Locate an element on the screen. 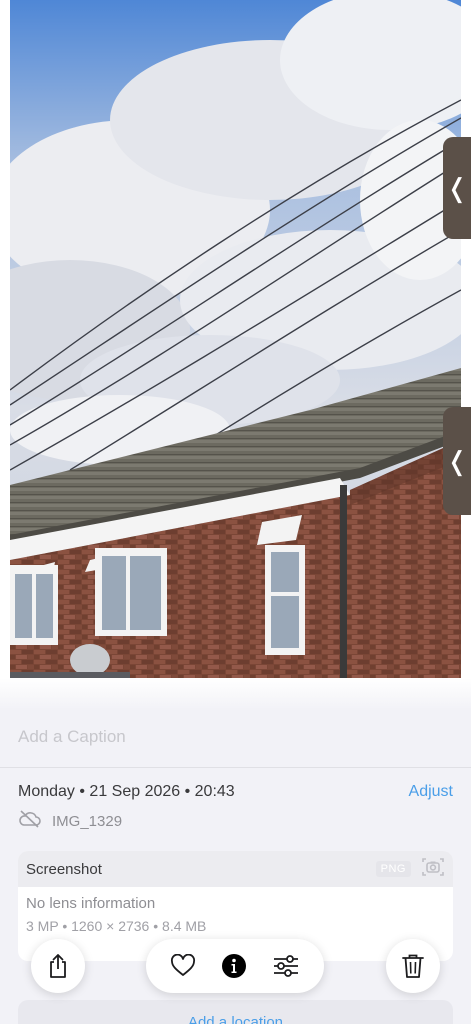 The height and width of the screenshot is (1024, 471). filename-row: IMG_1329 is located at coordinates (70, 821).